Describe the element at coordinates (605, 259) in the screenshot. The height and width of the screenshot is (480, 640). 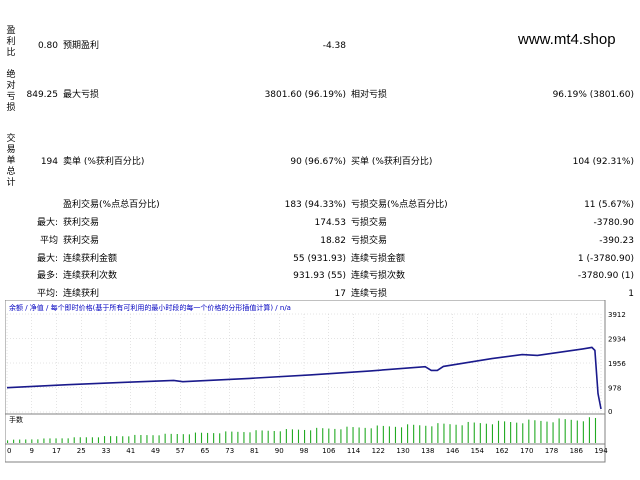
I see `row-value-2: 1 (-3780.90)` at that location.